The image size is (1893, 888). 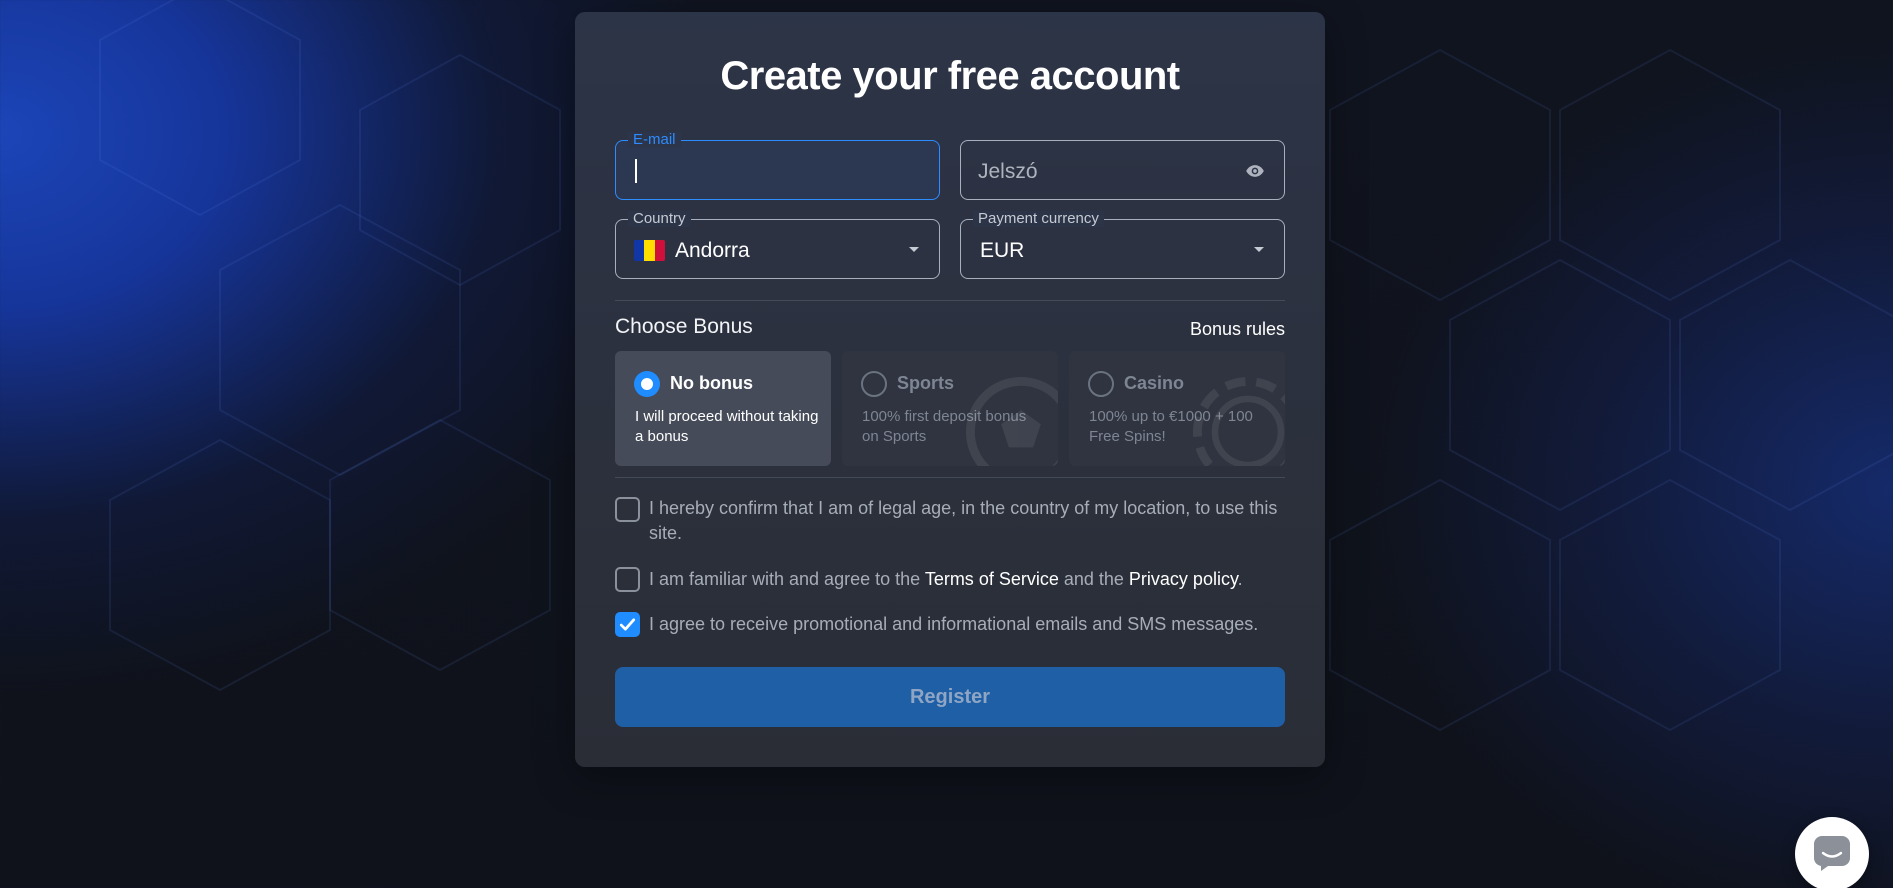 What do you see at coordinates (711, 383) in the screenshot?
I see `bonus-name: No bonus` at bounding box center [711, 383].